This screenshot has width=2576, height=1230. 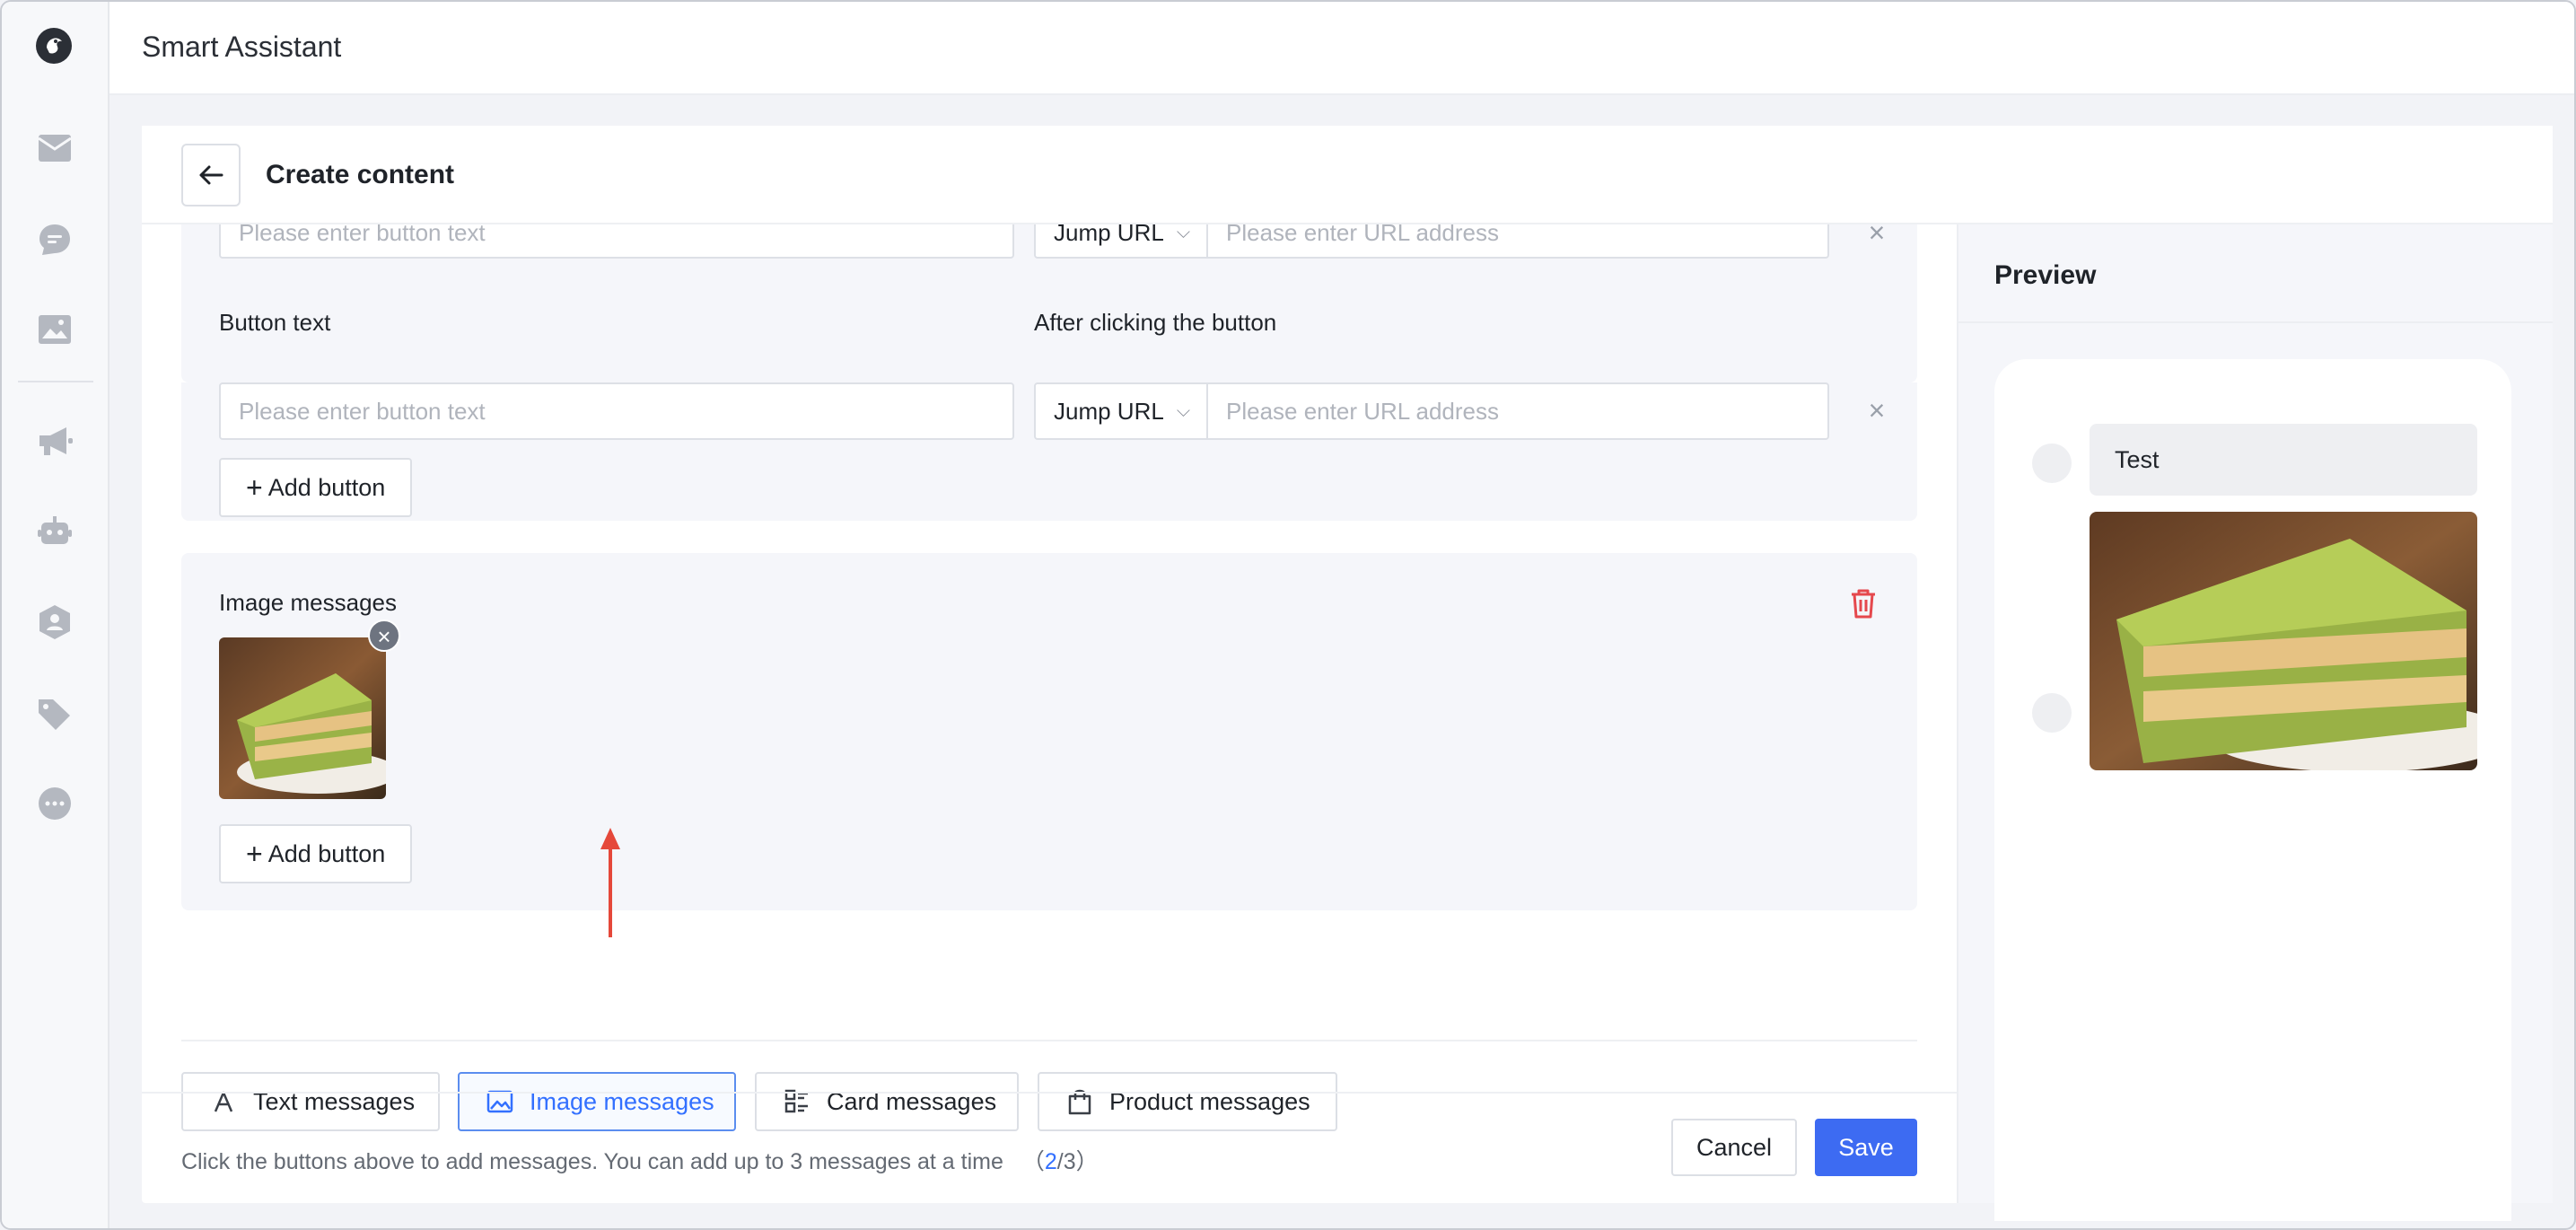 What do you see at coordinates (1734, 1147) in the screenshot?
I see `cancel-button: Cancel` at bounding box center [1734, 1147].